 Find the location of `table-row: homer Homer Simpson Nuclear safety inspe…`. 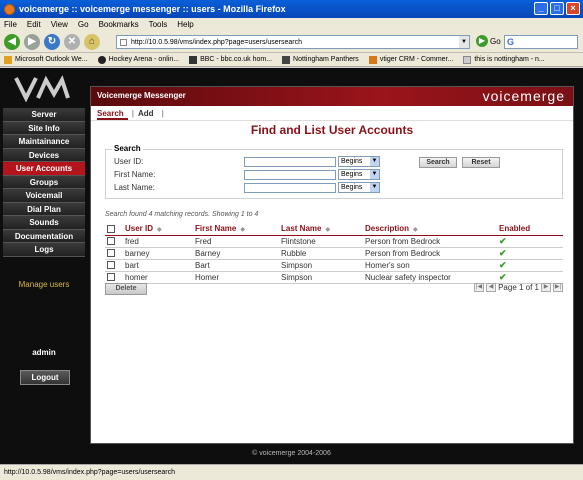

table-row: homer Homer Simpson Nuclear safety inspe… is located at coordinates (334, 277).